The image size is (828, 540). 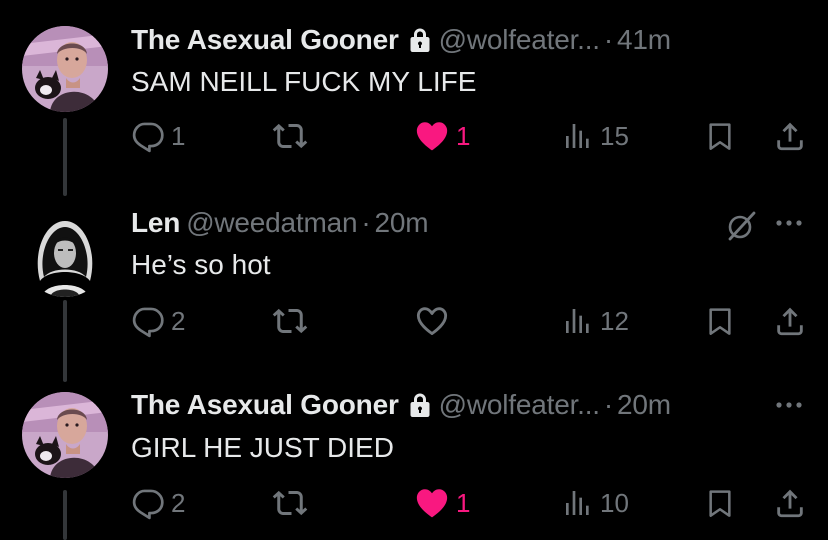 What do you see at coordinates (271, 223) in the screenshot?
I see `username-handle: @weedatman` at bounding box center [271, 223].